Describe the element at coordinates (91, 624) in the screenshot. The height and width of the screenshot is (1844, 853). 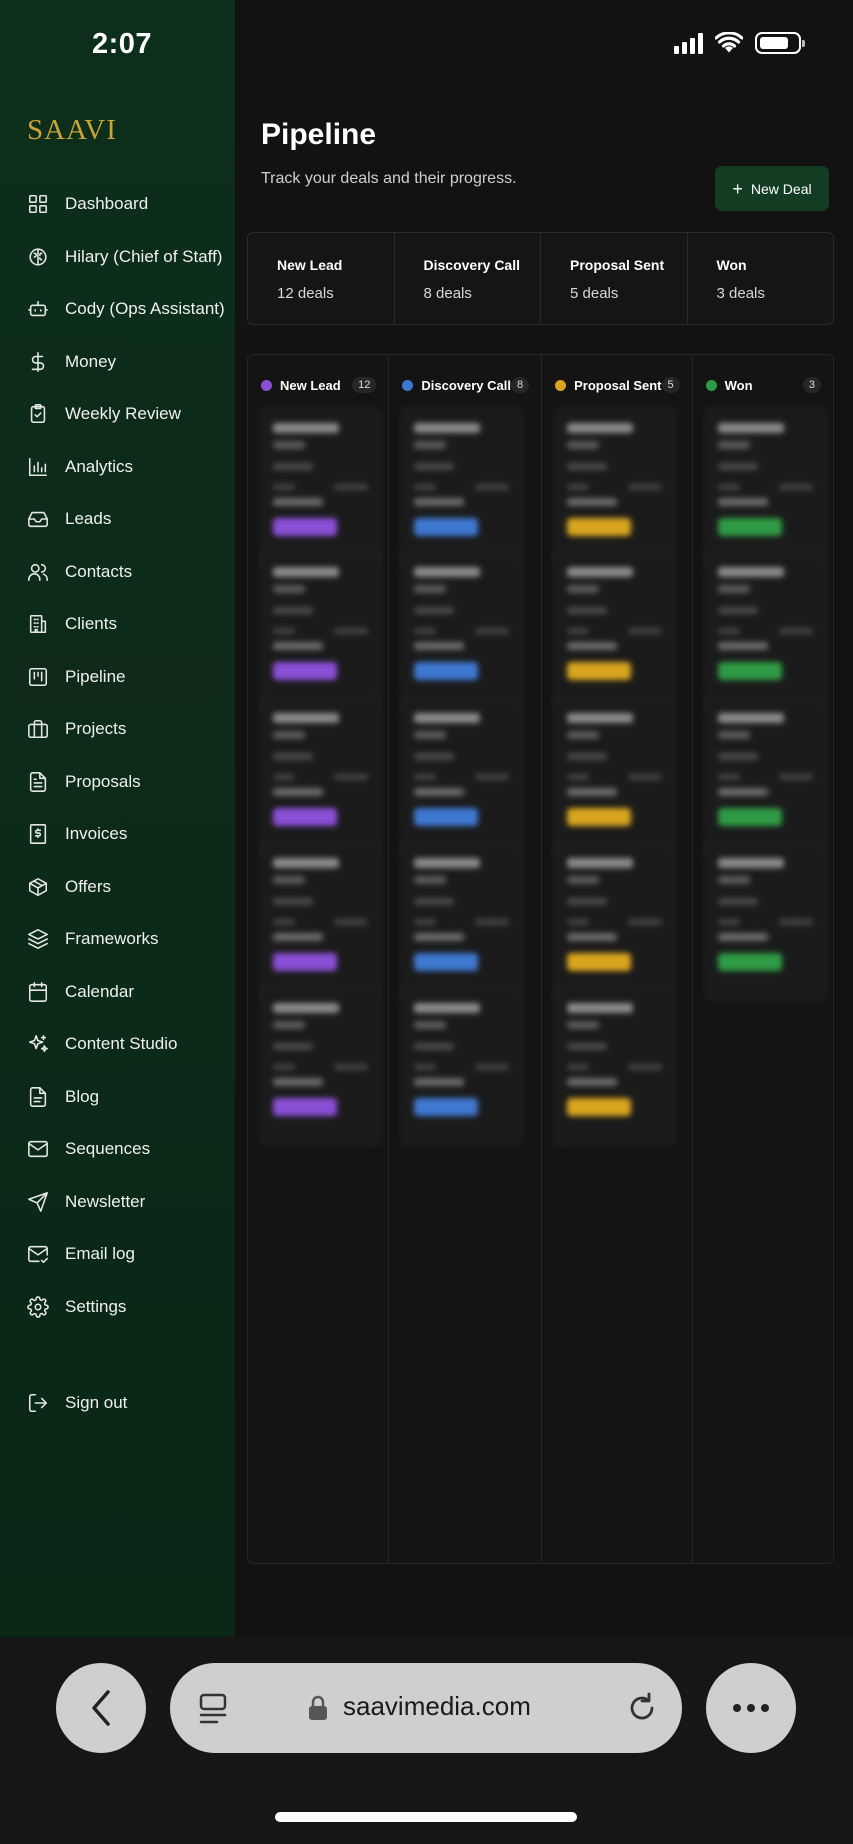
I see `sidebar-item-label: Clients` at that location.